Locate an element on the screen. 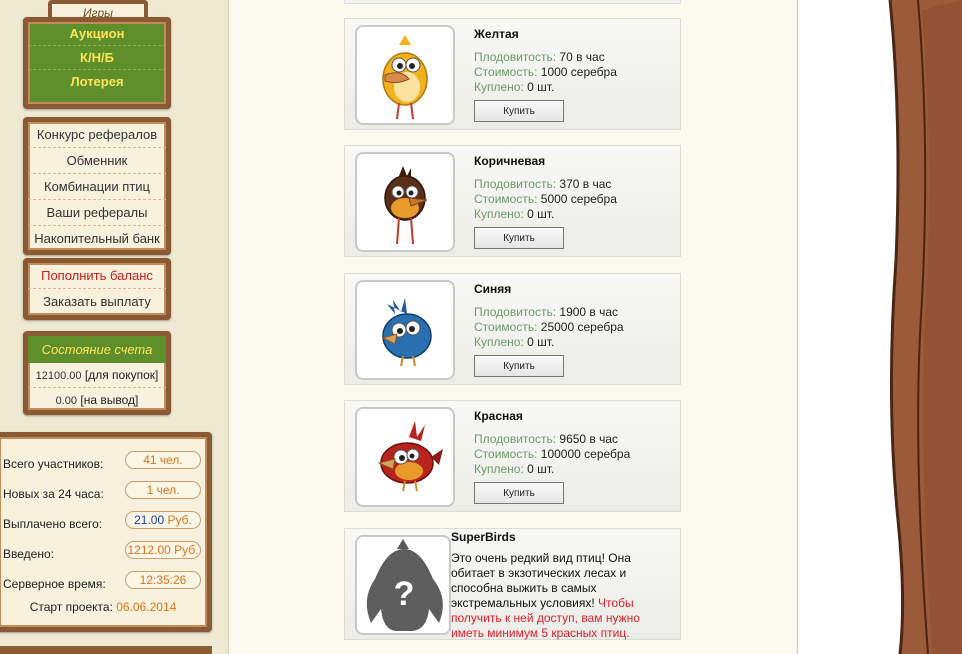  account-status-title: Состояние счета is located at coordinates (97, 349).